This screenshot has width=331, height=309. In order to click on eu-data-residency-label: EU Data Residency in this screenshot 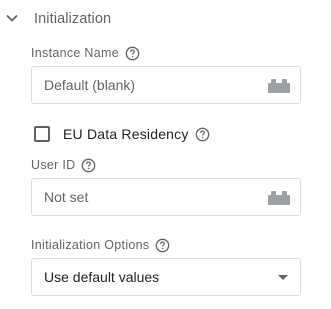, I will do `click(126, 134)`.